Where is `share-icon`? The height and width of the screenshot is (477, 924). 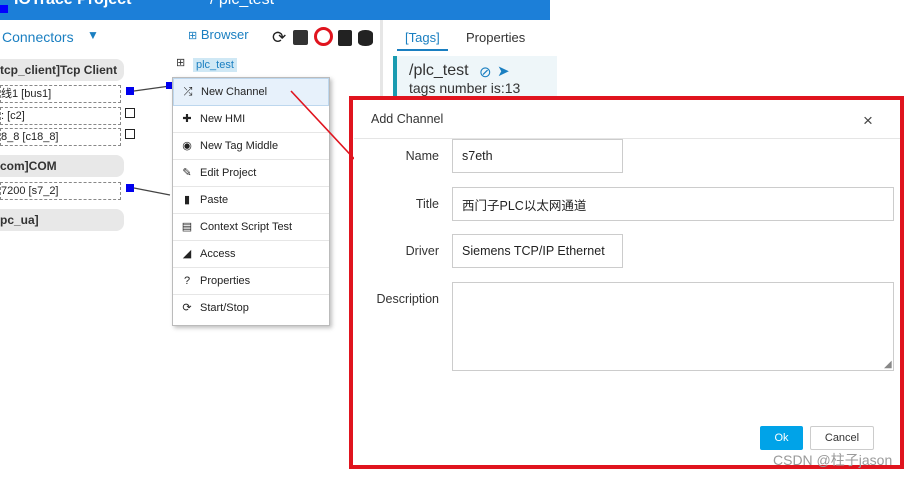
share-icon is located at coordinates (300, 37).